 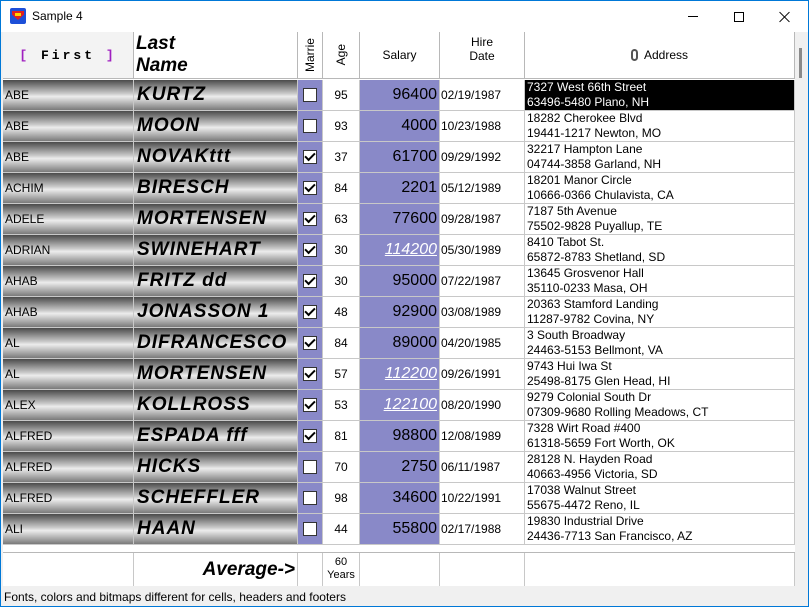 I want to click on header-salary: Salary, so click(x=400, y=55).